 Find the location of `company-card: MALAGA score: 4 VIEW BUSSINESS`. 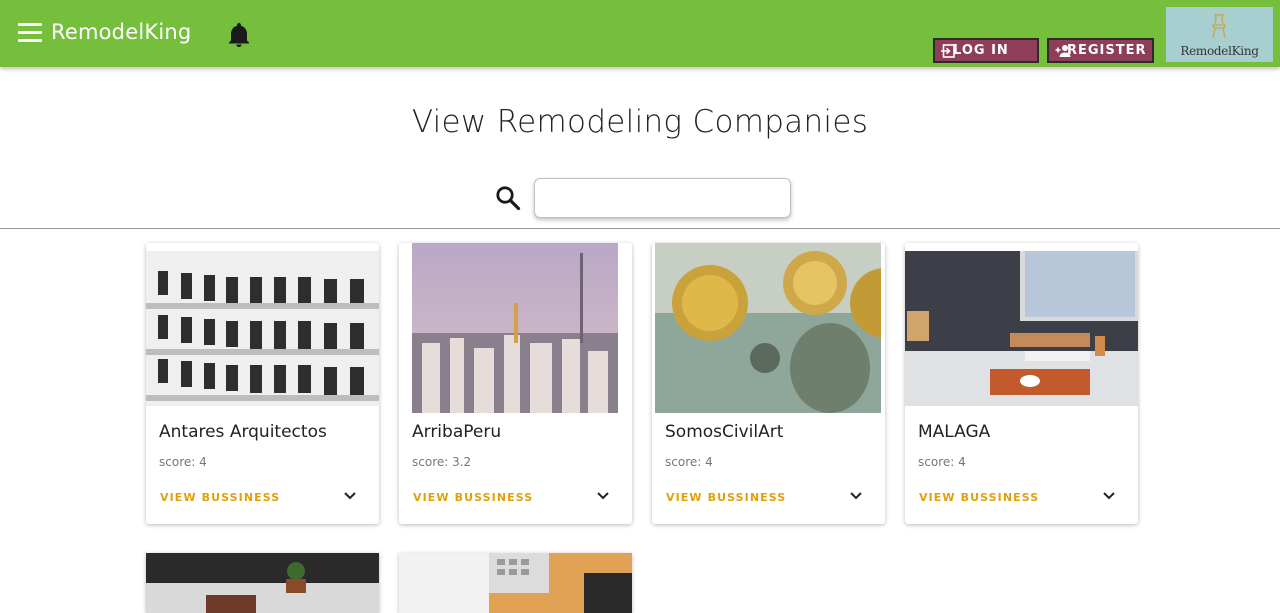

company-card: MALAGA score: 4 VIEW BUSSINESS is located at coordinates (1021, 383).